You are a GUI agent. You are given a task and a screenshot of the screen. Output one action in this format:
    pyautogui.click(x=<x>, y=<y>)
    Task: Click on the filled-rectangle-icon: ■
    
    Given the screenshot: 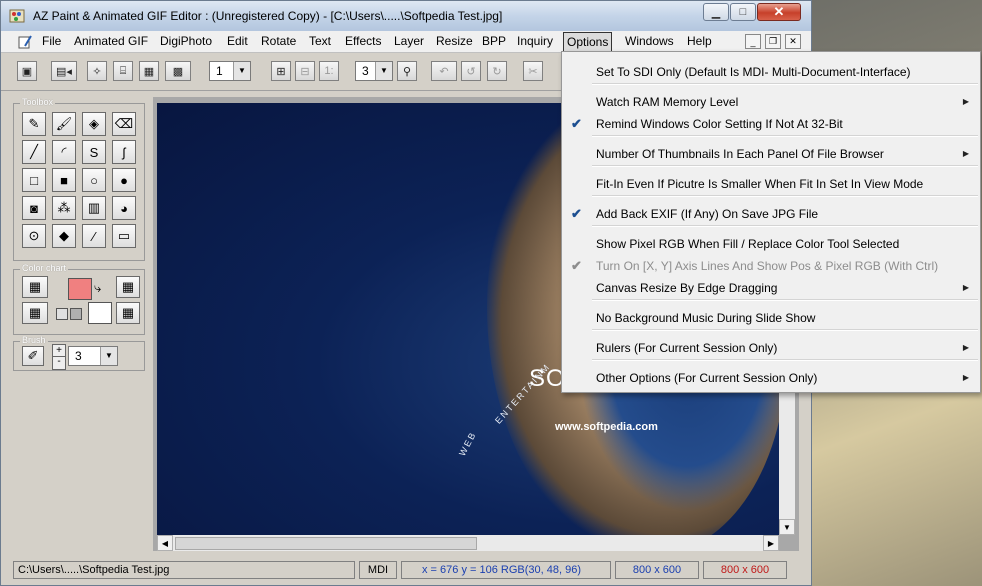 What is the action you would take?
    pyautogui.click(x=64, y=180)
    